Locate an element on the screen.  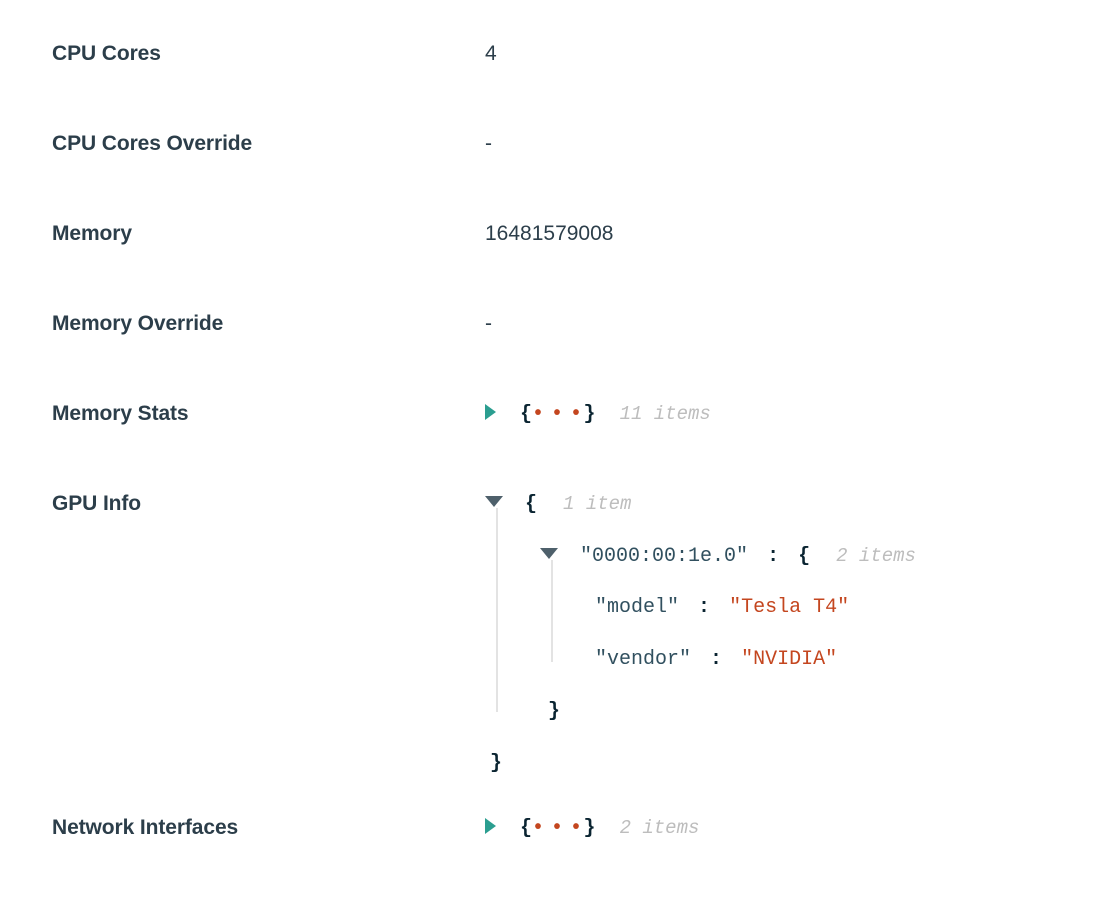
json-node-memory-stats-root: {• • •} 11 items is located at coordinates (598, 414).